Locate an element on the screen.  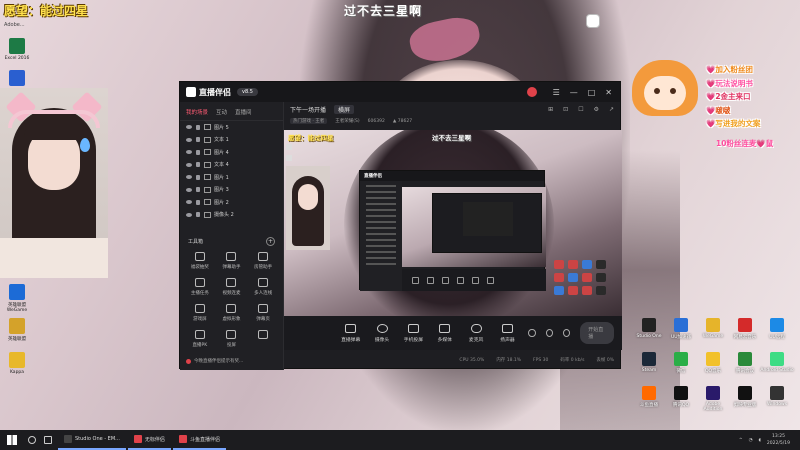
layout-icon: ⊞ is located at coordinates (550, 109).